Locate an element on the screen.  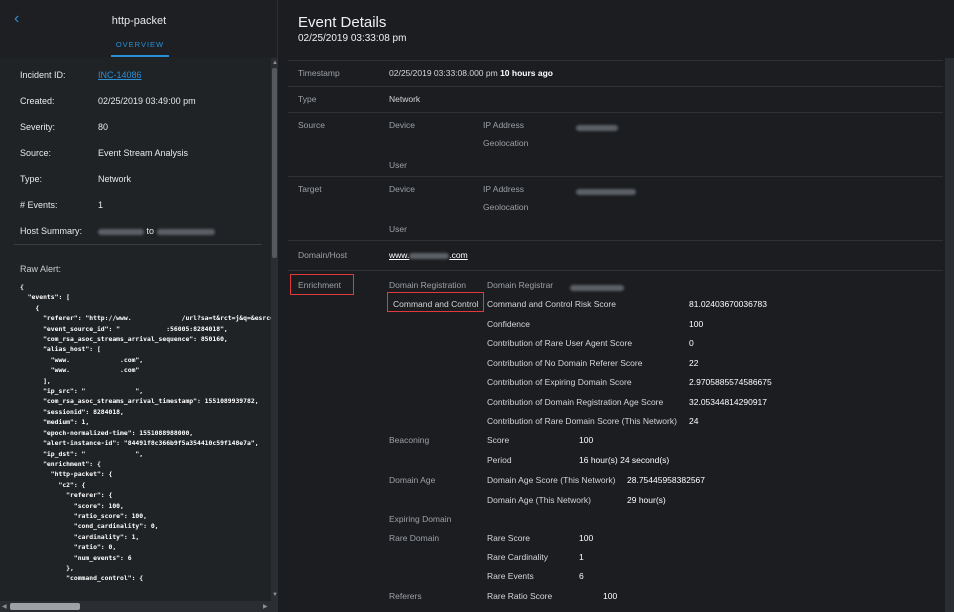
raw-alert-line: "enrichment": { is located at coordinates (60, 463).